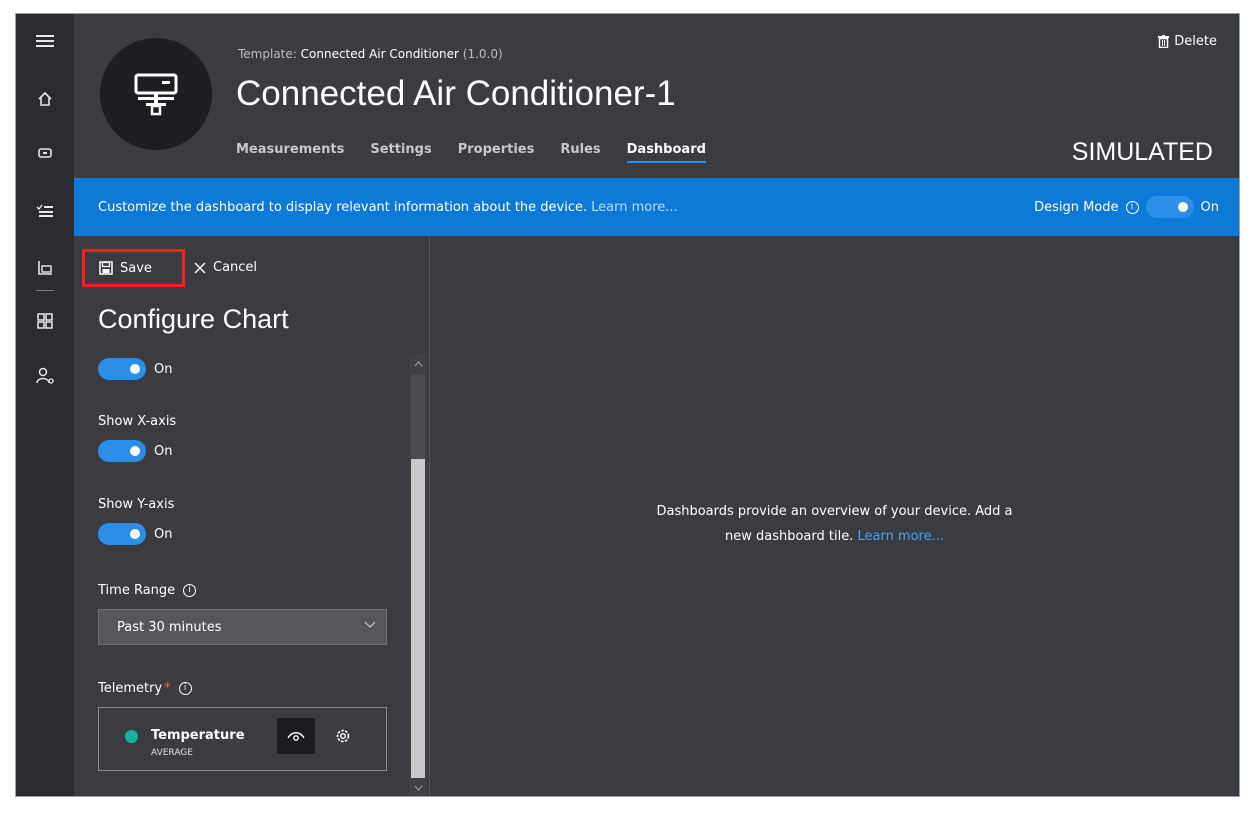 Image resolution: width=1256 pixels, height=814 pixels. I want to click on design-mode-toggle, so click(1169, 207).